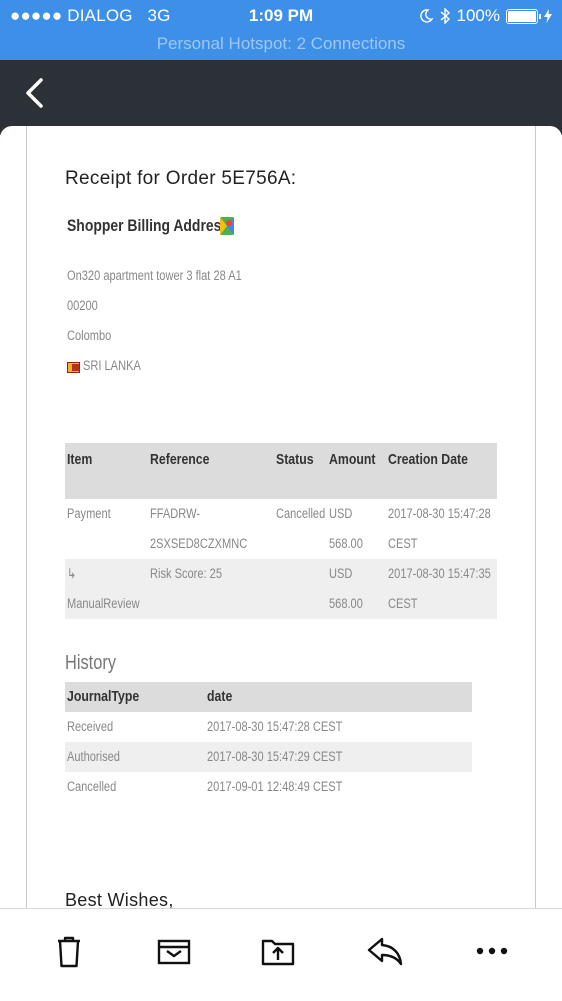 The height and width of the screenshot is (1001, 562). What do you see at coordinates (227, 226) in the screenshot?
I see `map-pin-icon` at bounding box center [227, 226].